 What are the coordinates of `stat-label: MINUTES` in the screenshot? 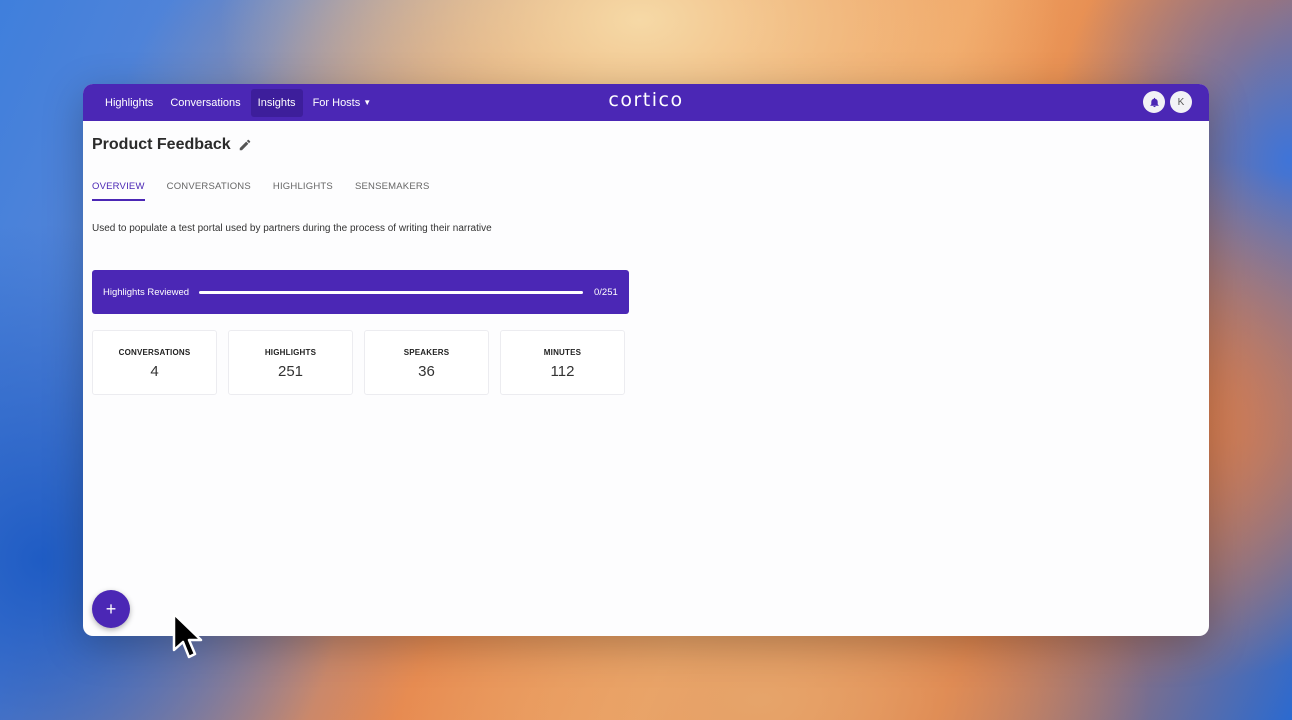 It's located at (562, 352).